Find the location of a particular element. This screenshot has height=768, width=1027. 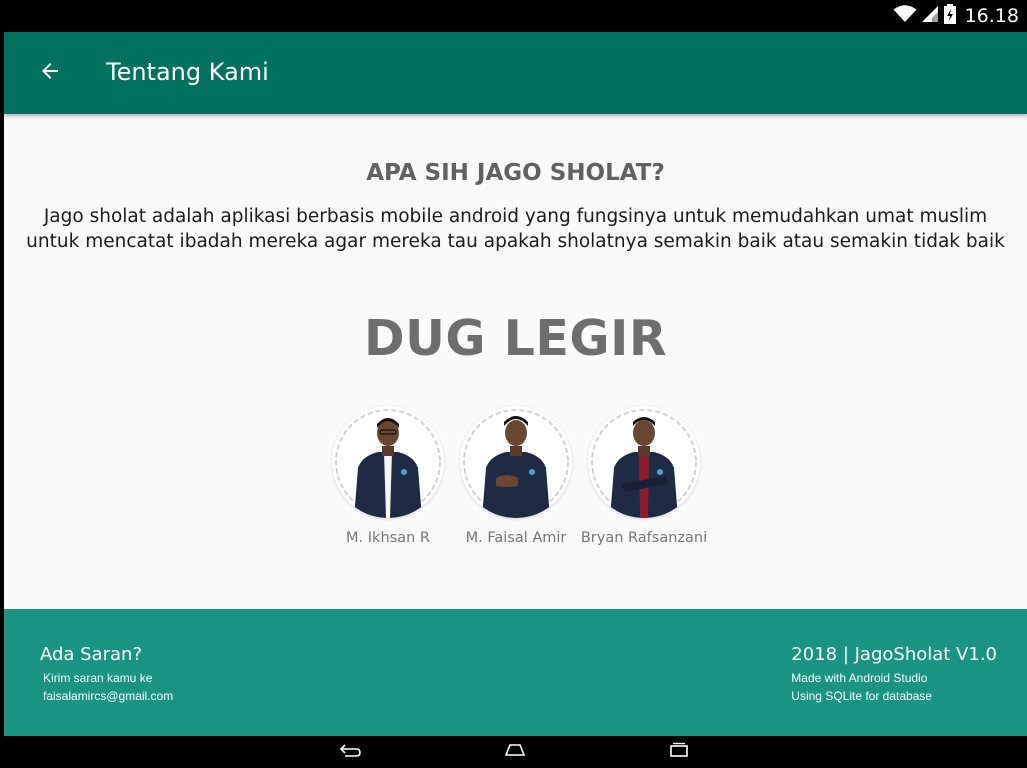

status-time: 16.18 is located at coordinates (991, 16).